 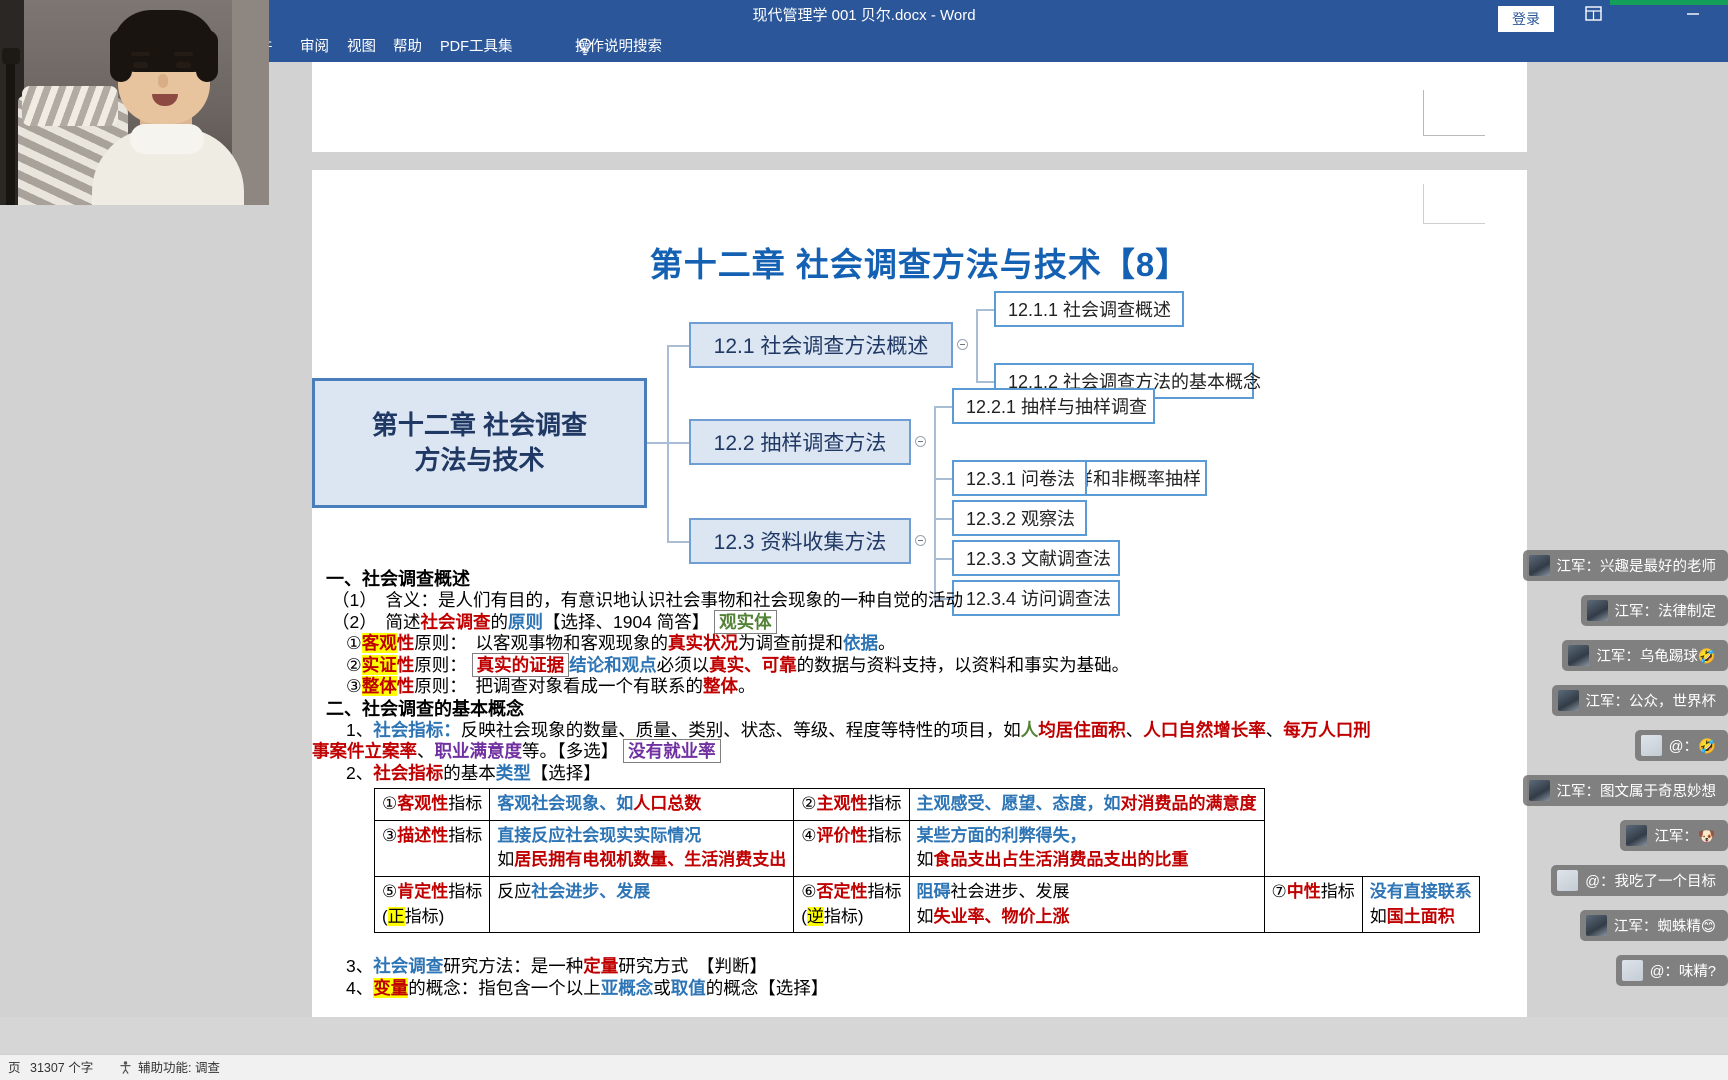 I want to click on webcam-person-brow-left, so click(x=140, y=54).